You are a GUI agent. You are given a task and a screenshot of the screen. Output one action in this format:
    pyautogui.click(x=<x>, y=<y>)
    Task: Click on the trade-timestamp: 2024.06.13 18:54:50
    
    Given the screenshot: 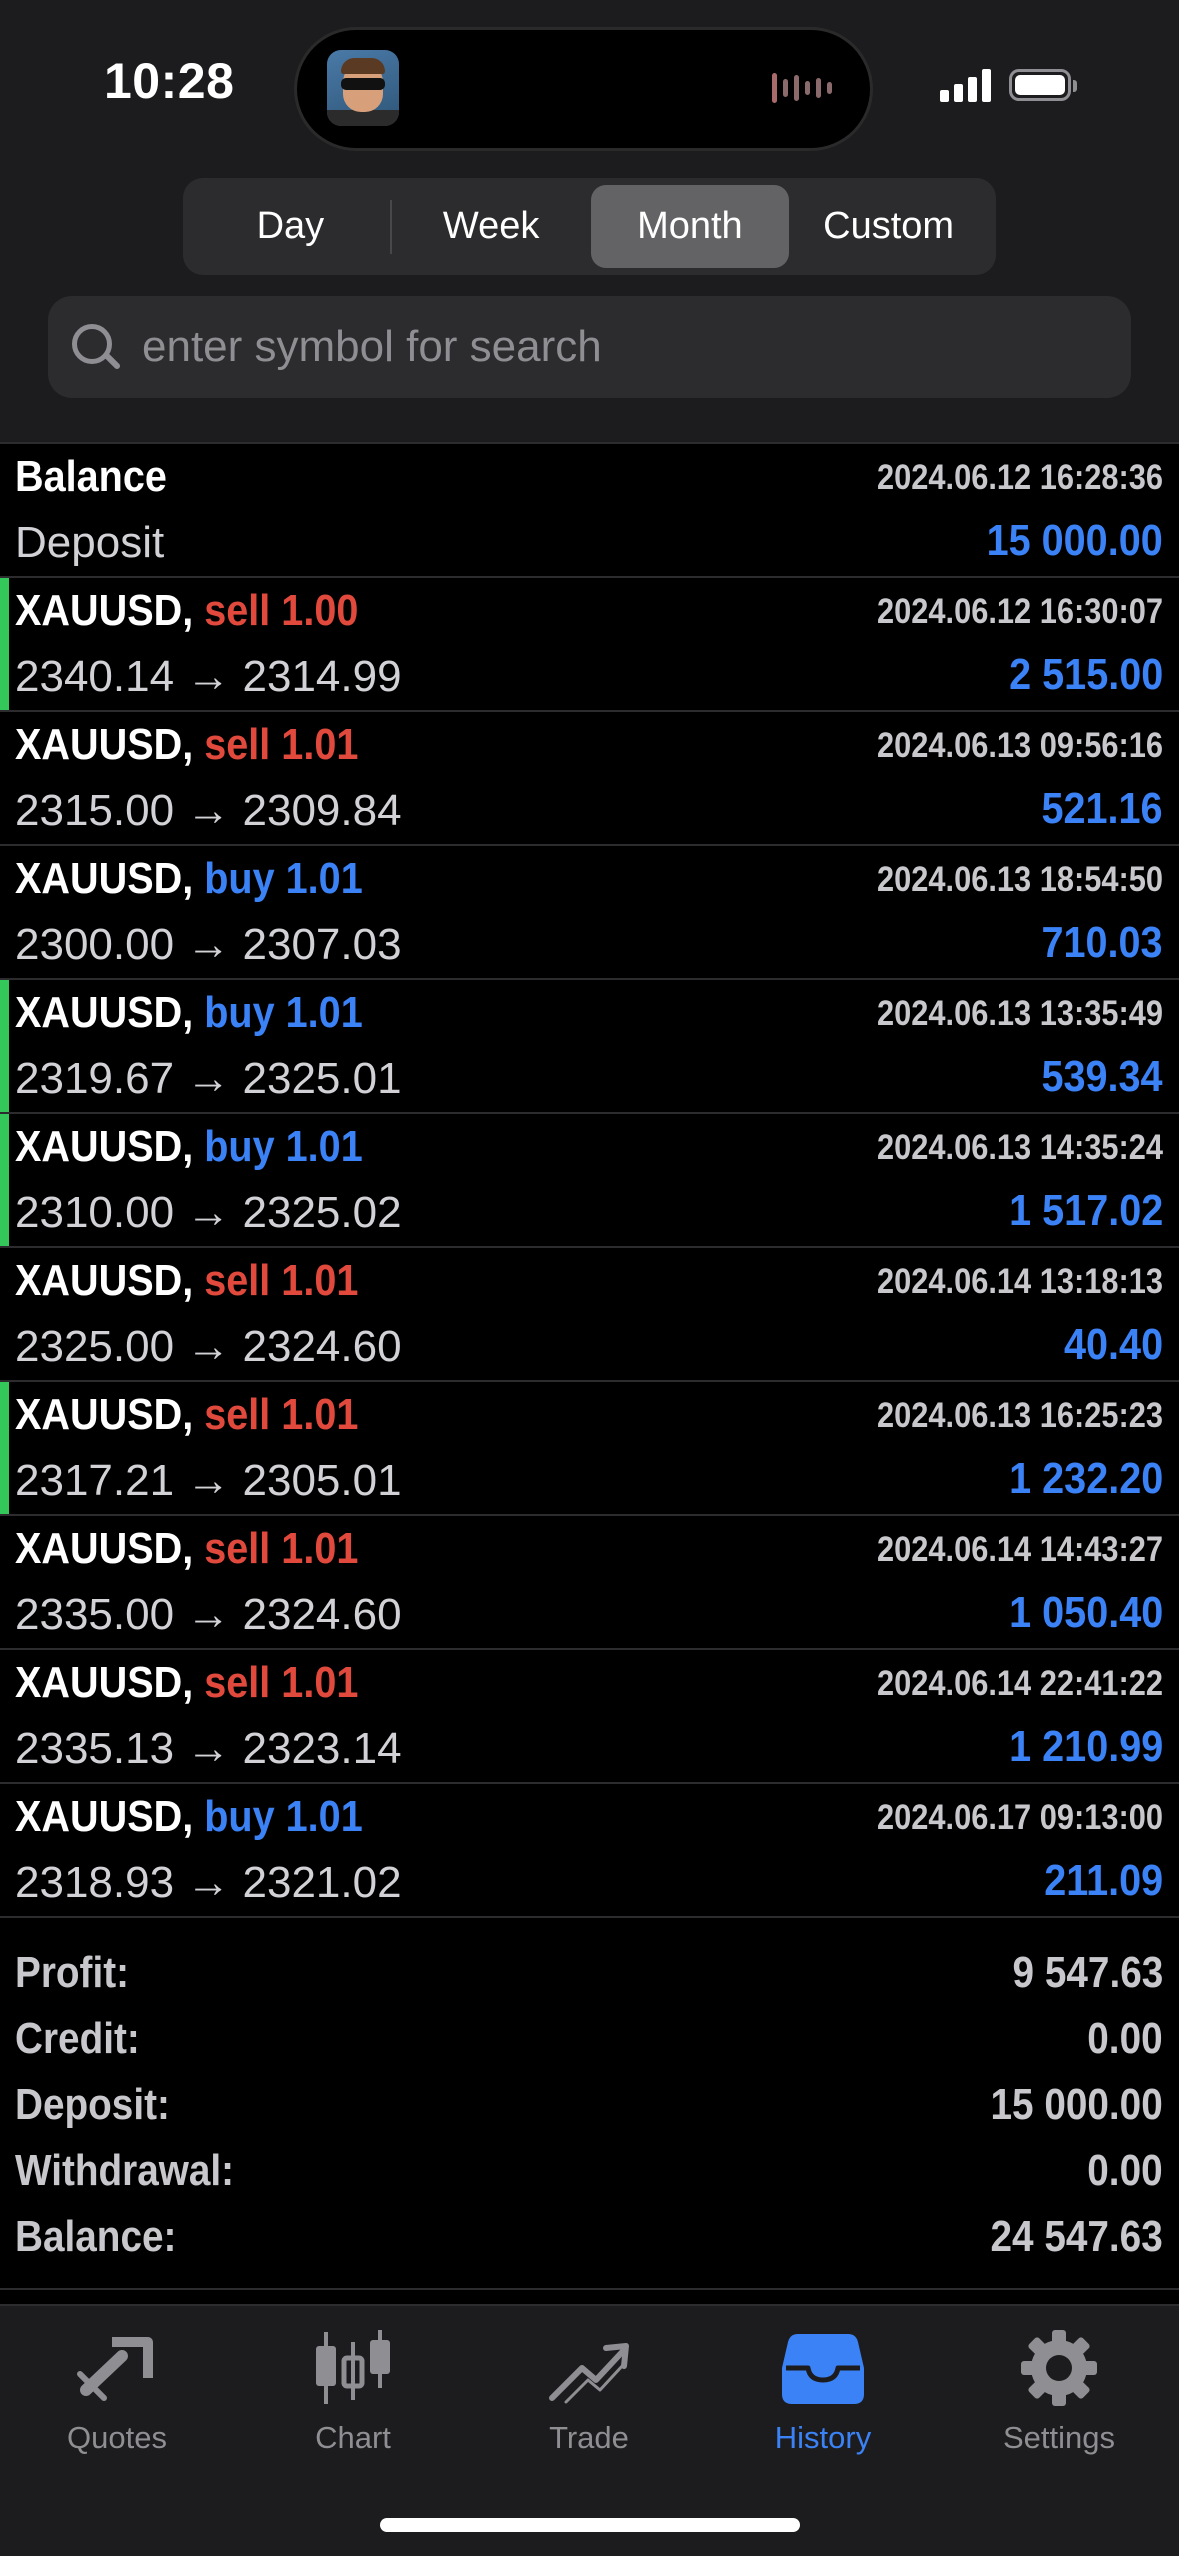 What is the action you would take?
    pyautogui.click(x=1020, y=879)
    